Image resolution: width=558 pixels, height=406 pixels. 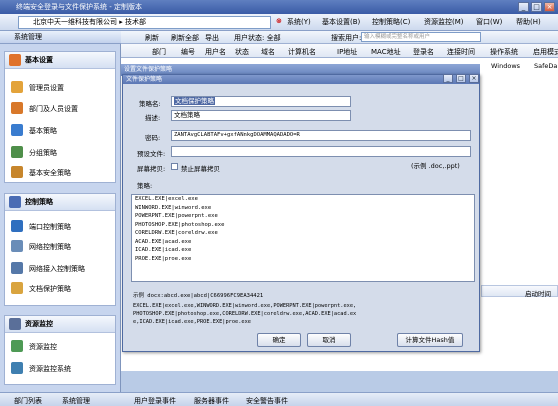 I want to click on dialog-title: 文件保护策略, so click(x=301, y=79).